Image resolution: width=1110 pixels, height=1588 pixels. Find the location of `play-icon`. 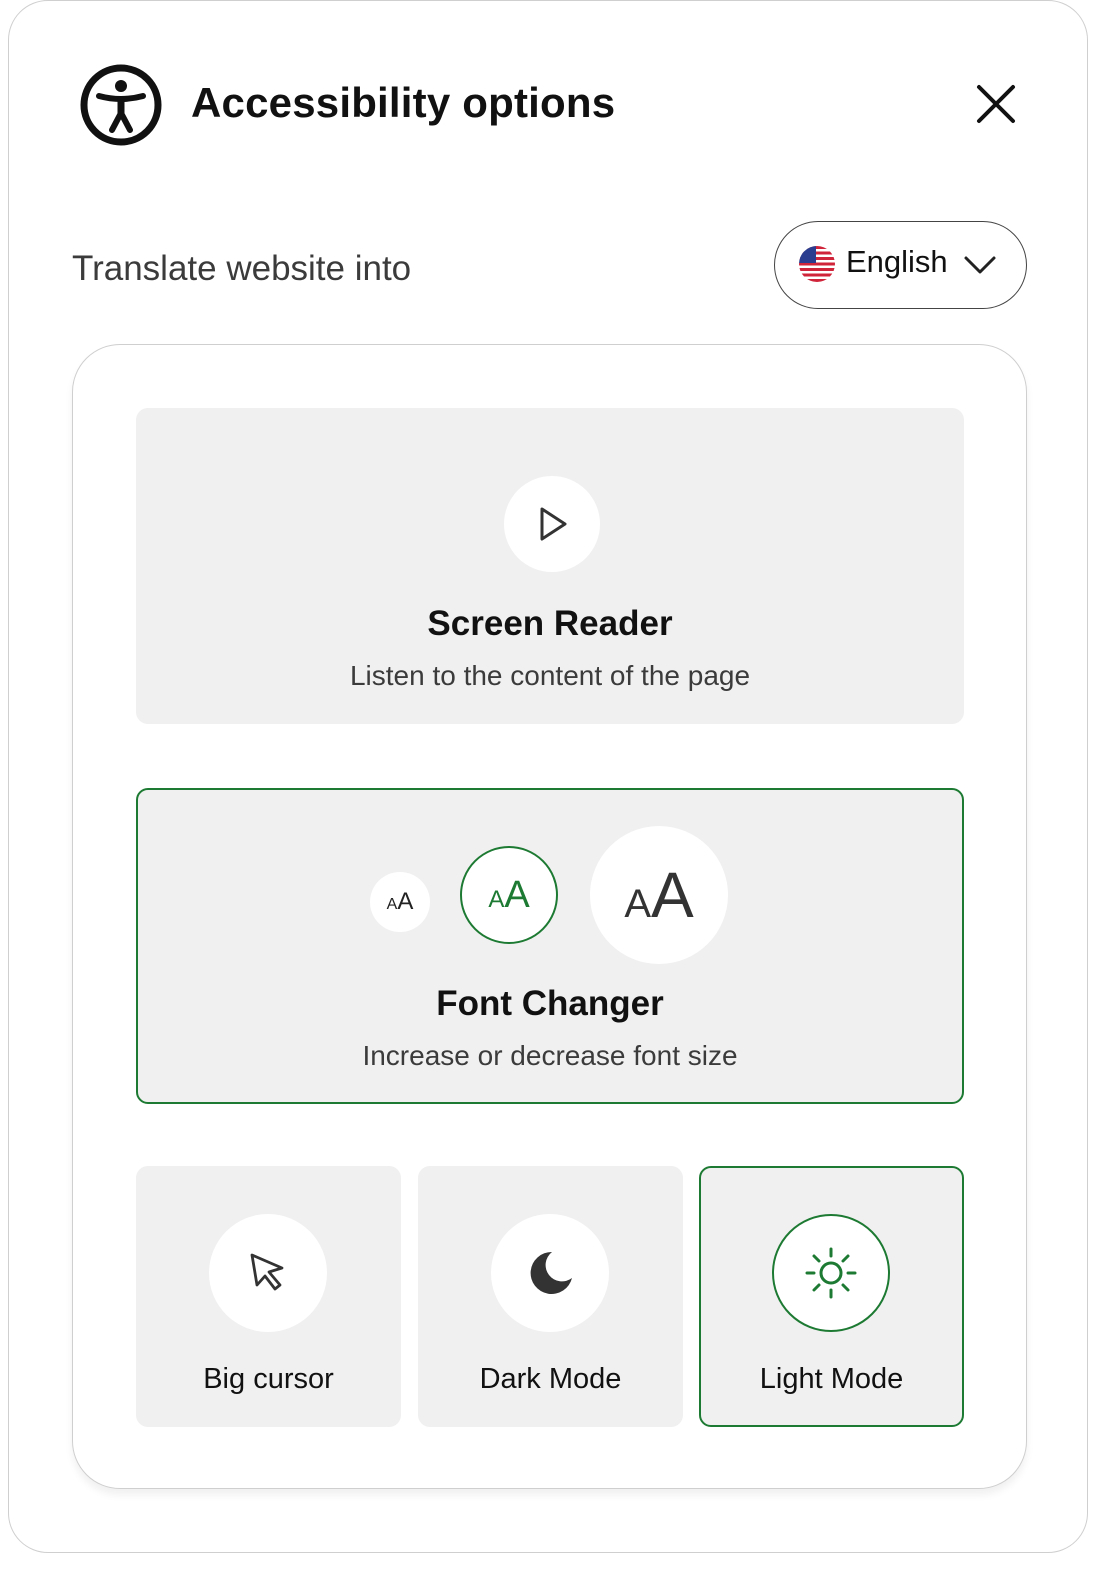

play-icon is located at coordinates (553, 524).